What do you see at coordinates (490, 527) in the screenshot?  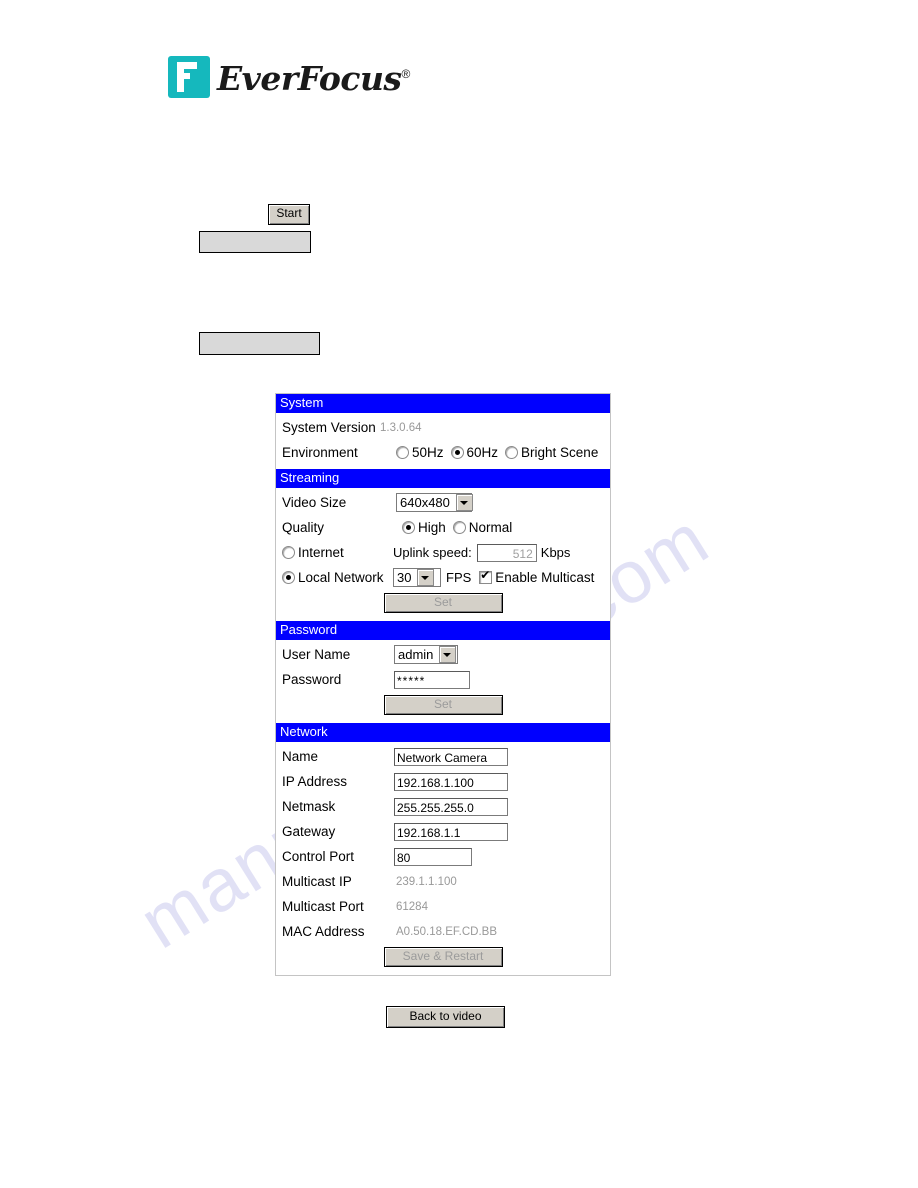 I see `radio-label-quality-normal: Normal` at bounding box center [490, 527].